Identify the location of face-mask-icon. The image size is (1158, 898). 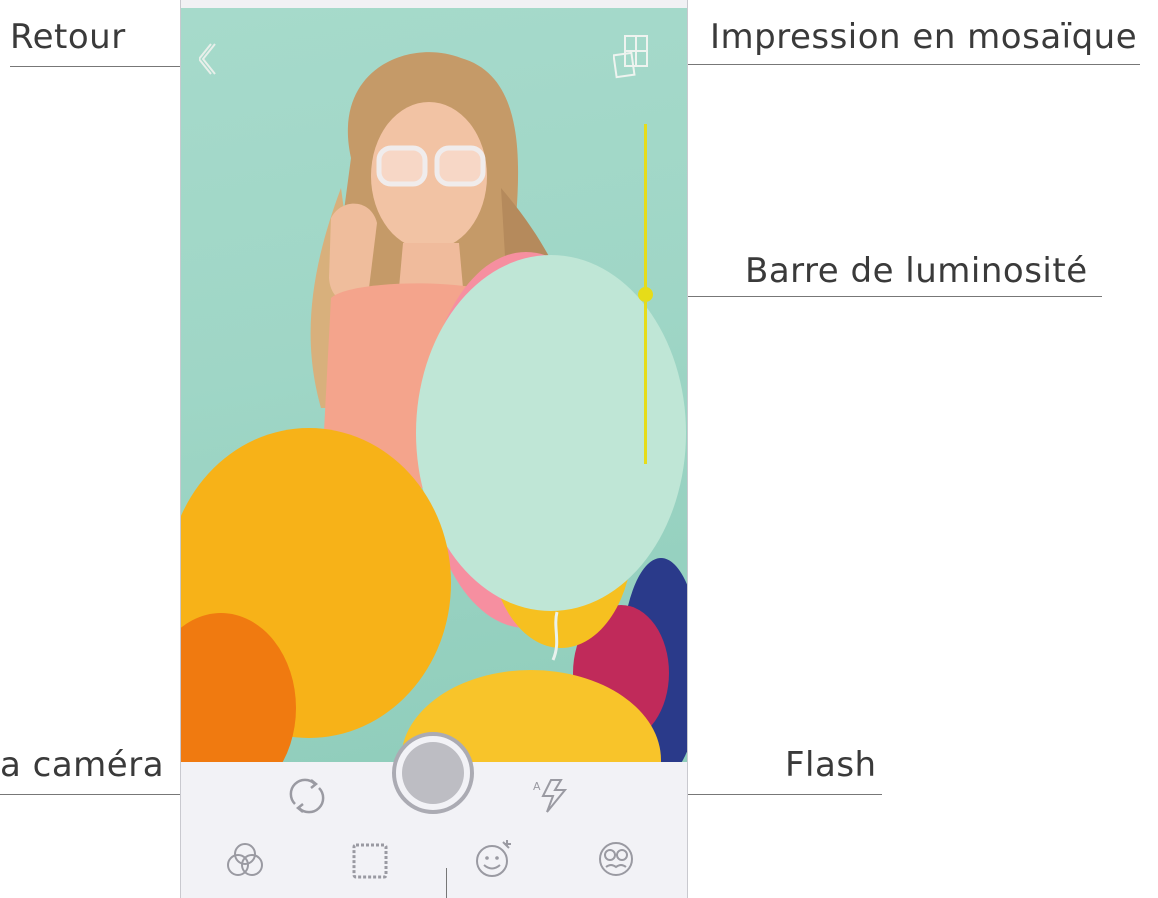
(616, 859).